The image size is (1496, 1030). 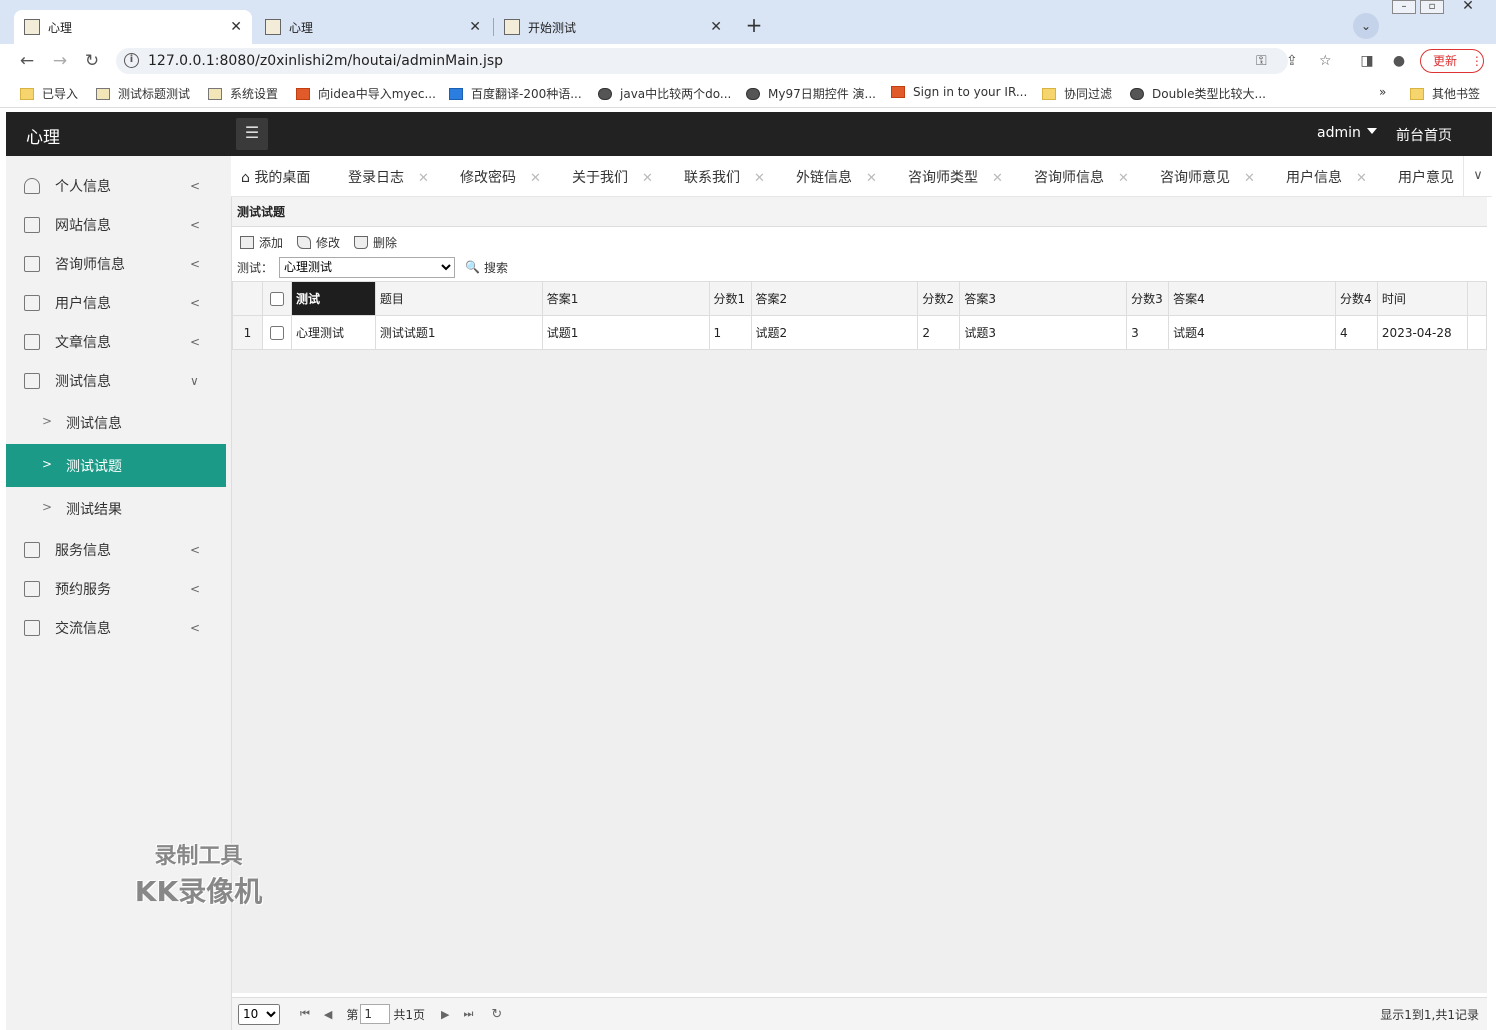 What do you see at coordinates (1325, 61) in the screenshot?
I see `bookmark-star-icon: ☆` at bounding box center [1325, 61].